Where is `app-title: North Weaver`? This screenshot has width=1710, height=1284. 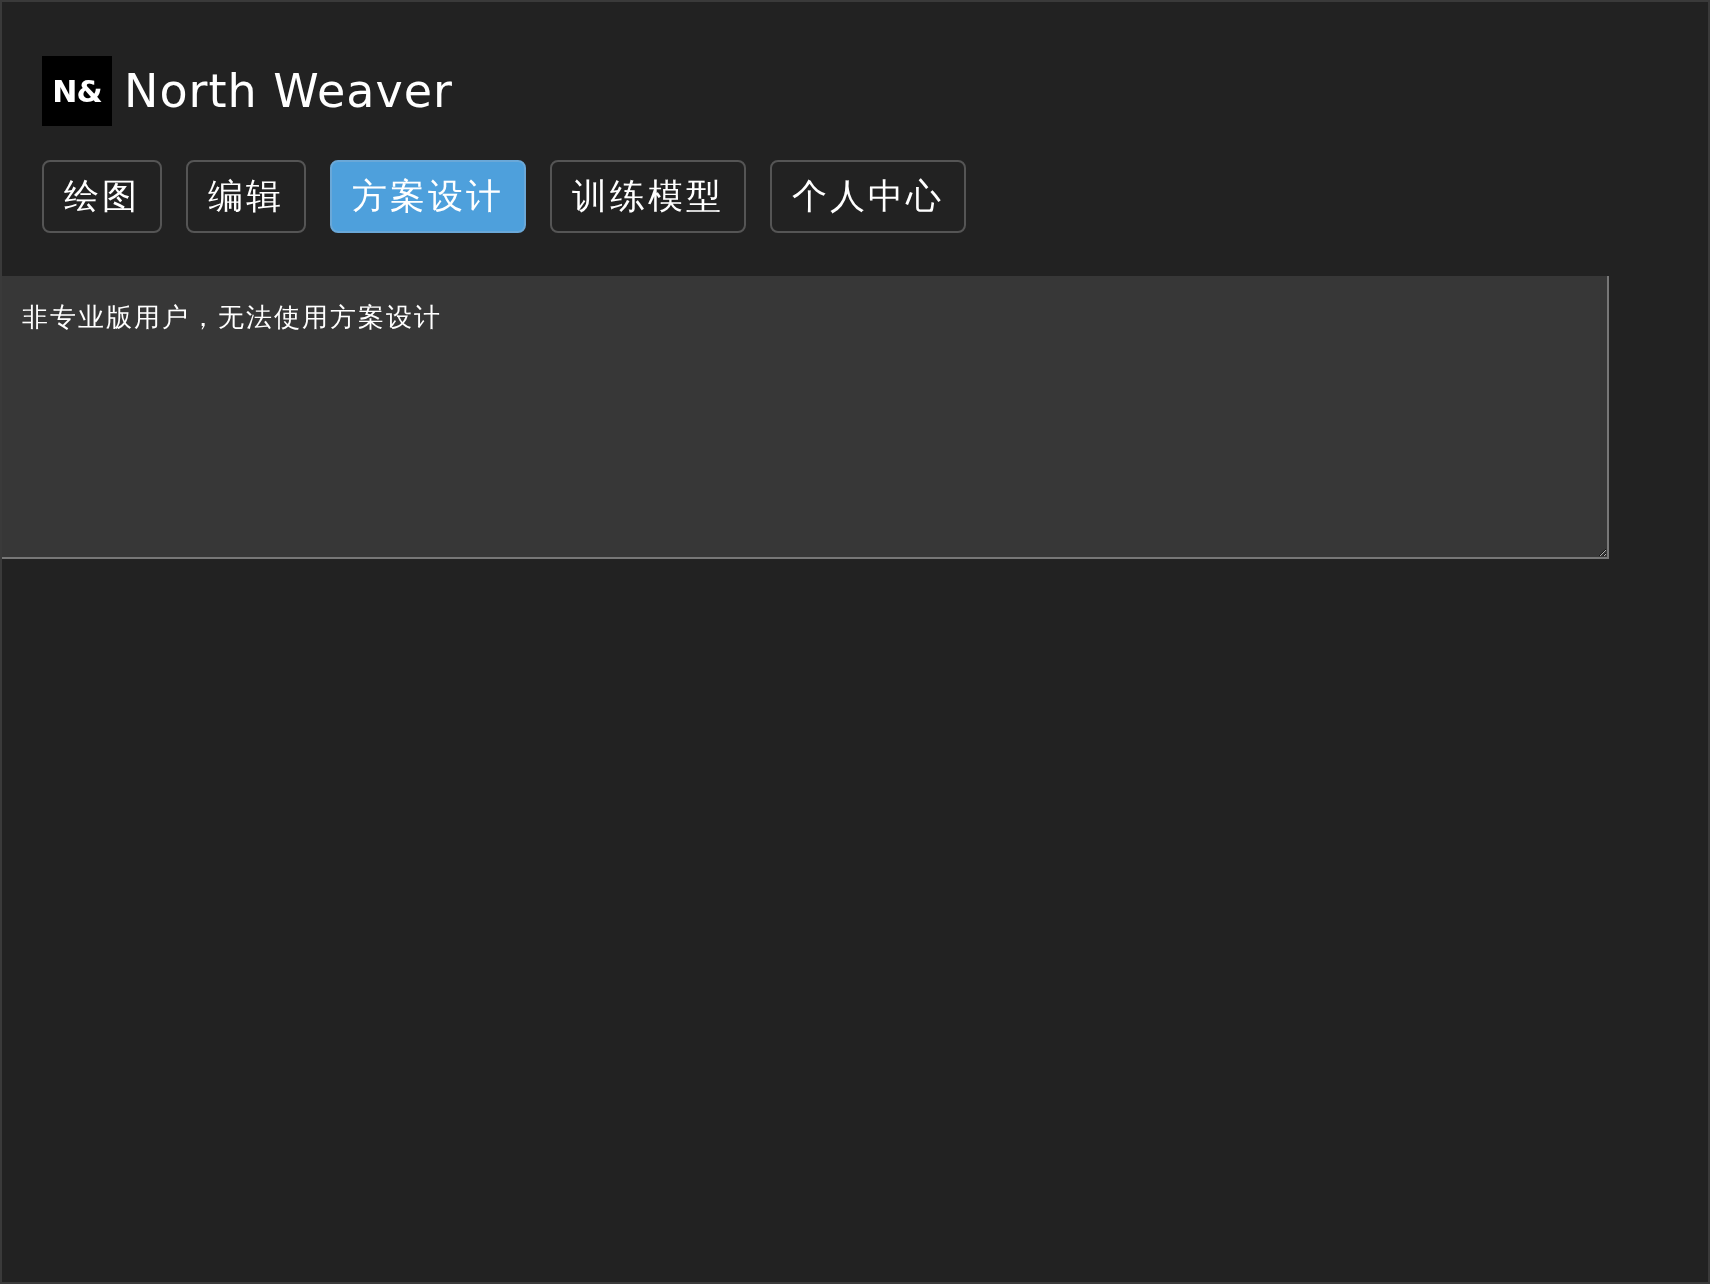 app-title: North Weaver is located at coordinates (288, 91).